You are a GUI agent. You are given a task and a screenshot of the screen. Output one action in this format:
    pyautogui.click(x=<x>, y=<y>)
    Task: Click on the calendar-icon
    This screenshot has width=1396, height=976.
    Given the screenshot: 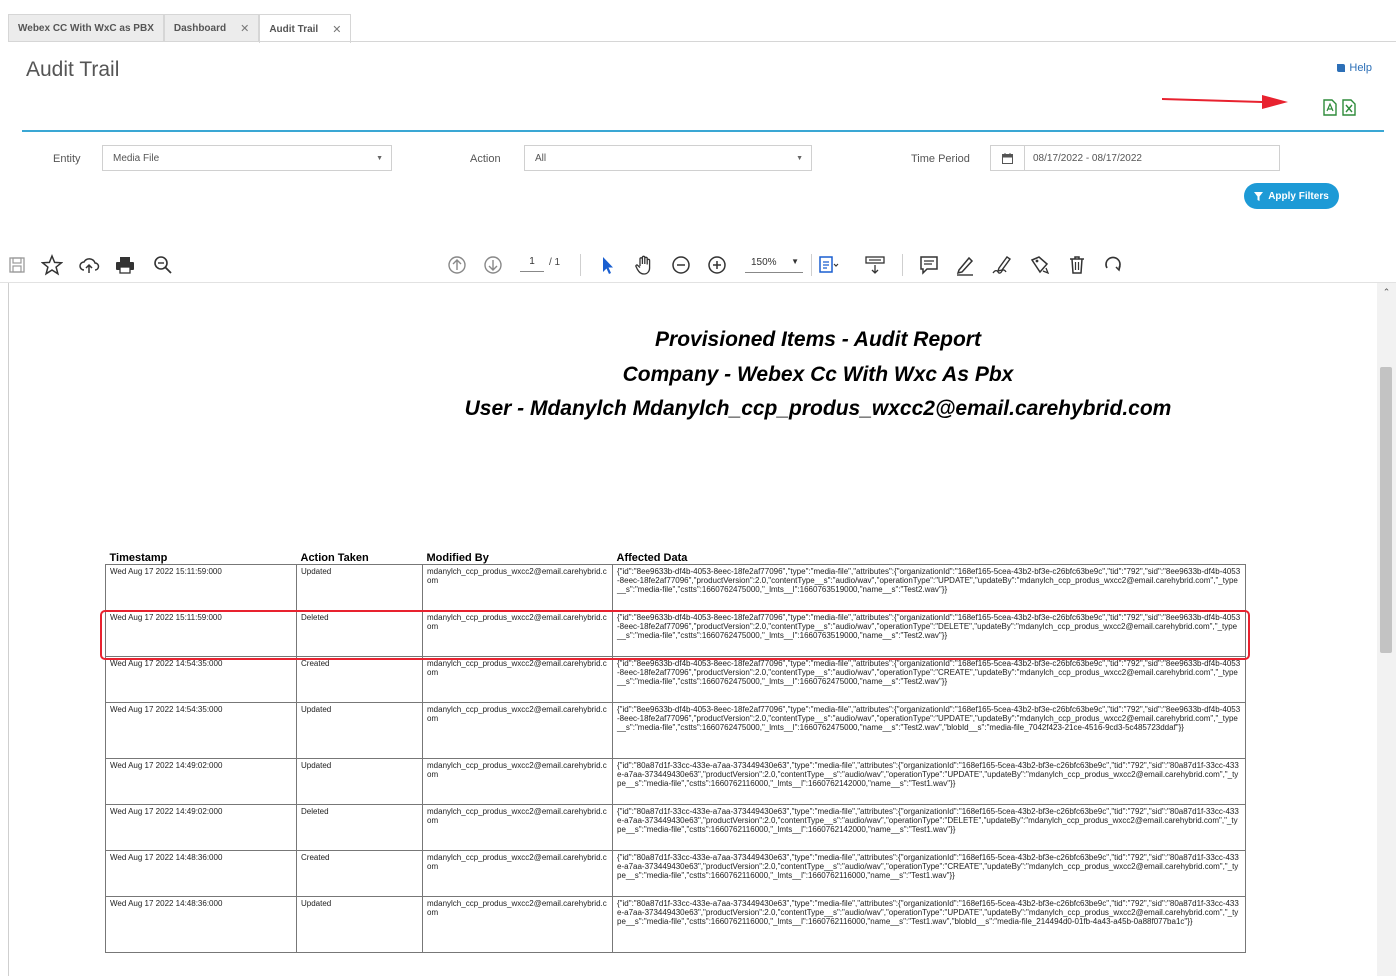 What is the action you would take?
    pyautogui.click(x=1008, y=158)
    